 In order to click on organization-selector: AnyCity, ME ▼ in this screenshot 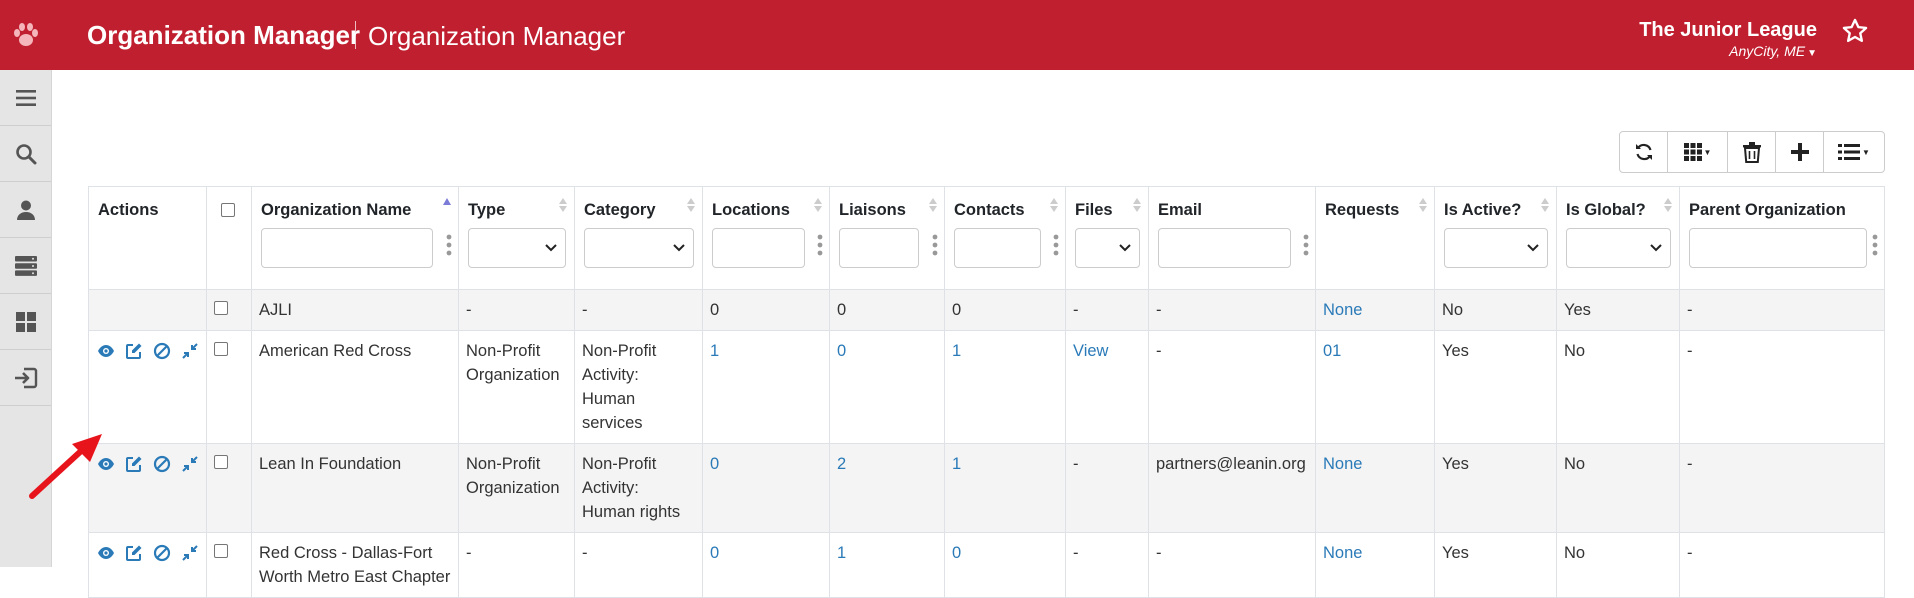, I will do `click(1773, 51)`.